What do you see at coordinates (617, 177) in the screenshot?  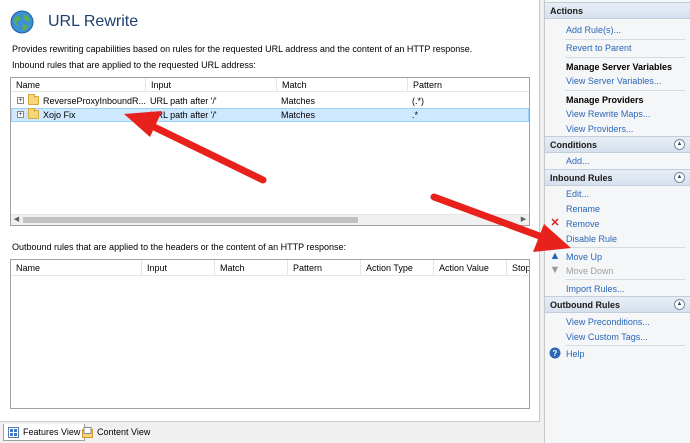 I see `inbound-rules-header: Inbound Rules ▲` at bounding box center [617, 177].